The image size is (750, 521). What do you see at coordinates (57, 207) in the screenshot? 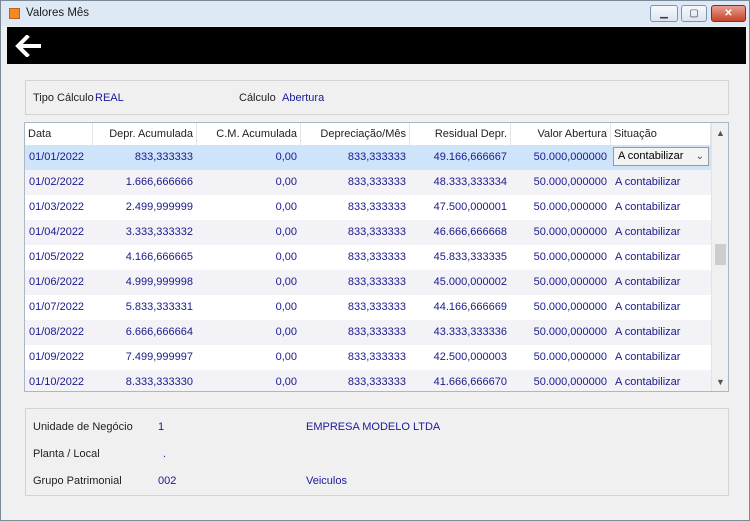
I see `cell-data: 01/03/2022` at bounding box center [57, 207].